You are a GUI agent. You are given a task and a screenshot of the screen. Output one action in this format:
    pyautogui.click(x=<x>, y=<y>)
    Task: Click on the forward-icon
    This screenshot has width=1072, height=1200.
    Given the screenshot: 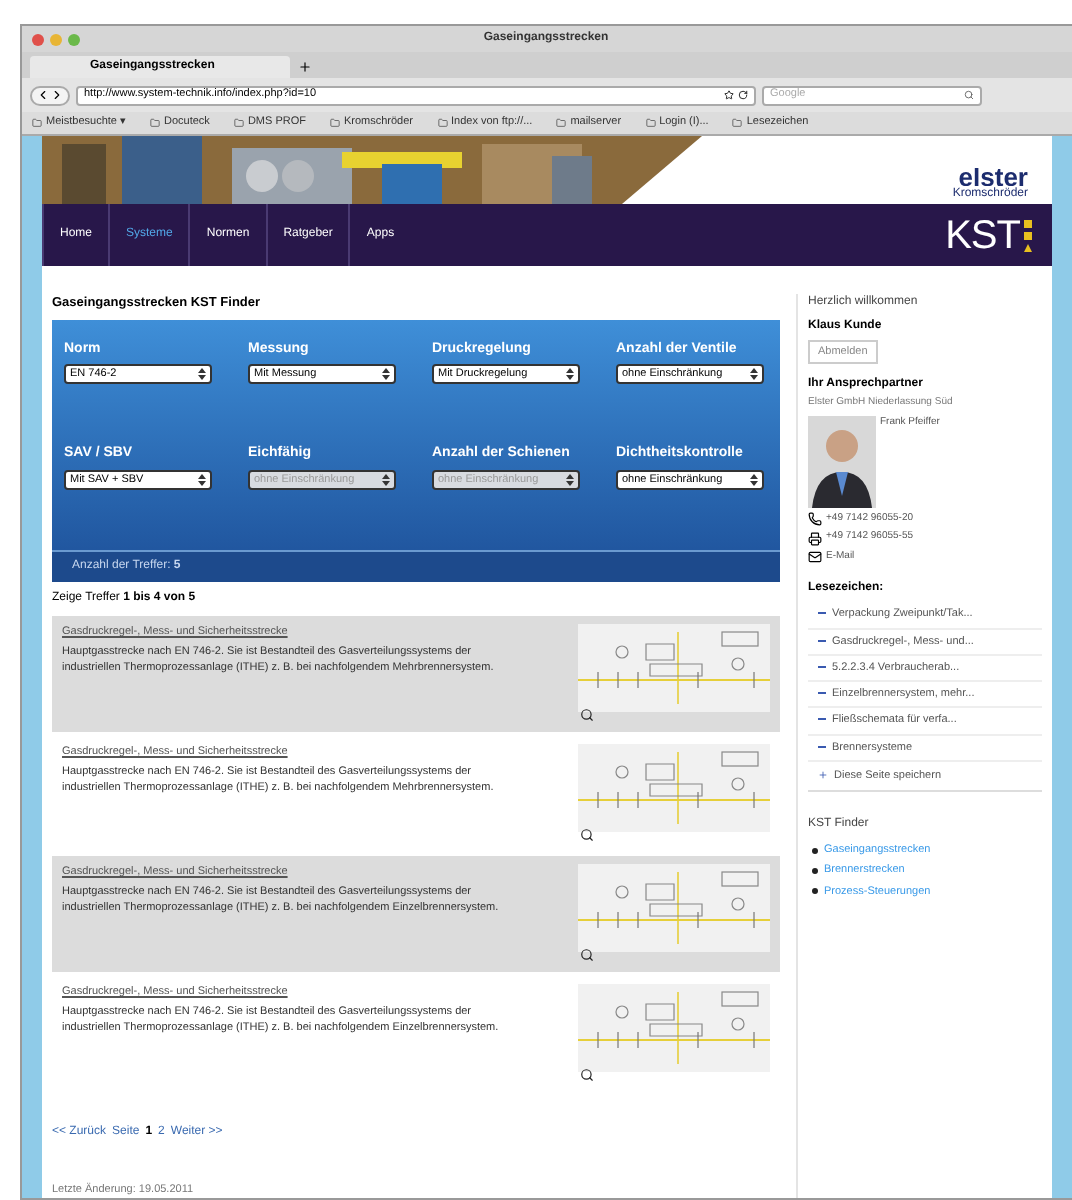 What is the action you would take?
    pyautogui.click(x=57, y=95)
    